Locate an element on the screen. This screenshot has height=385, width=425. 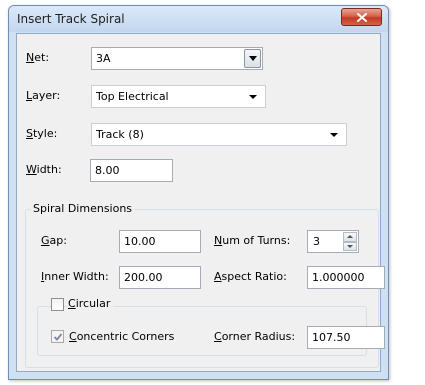
circular-label: Circular is located at coordinates (90, 303).